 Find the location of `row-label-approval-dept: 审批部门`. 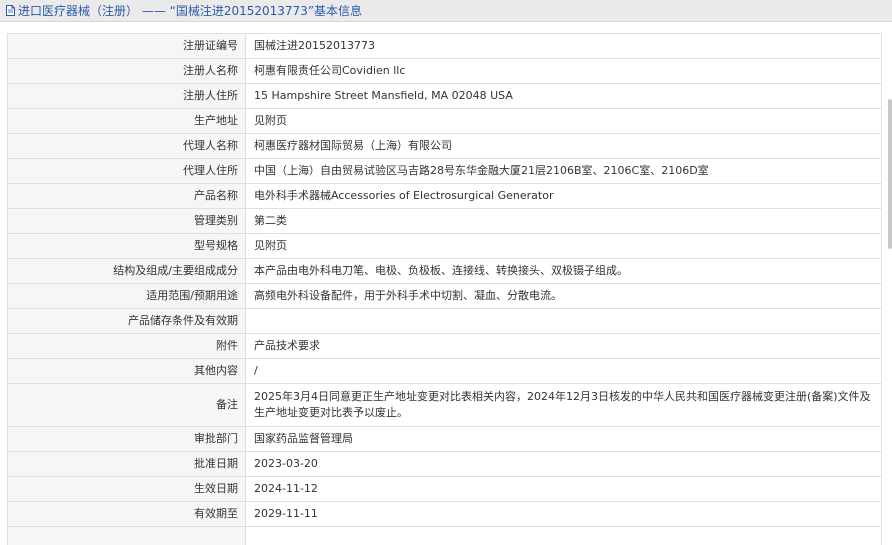

row-label-approval-dept: 审批部门 is located at coordinates (126, 439).